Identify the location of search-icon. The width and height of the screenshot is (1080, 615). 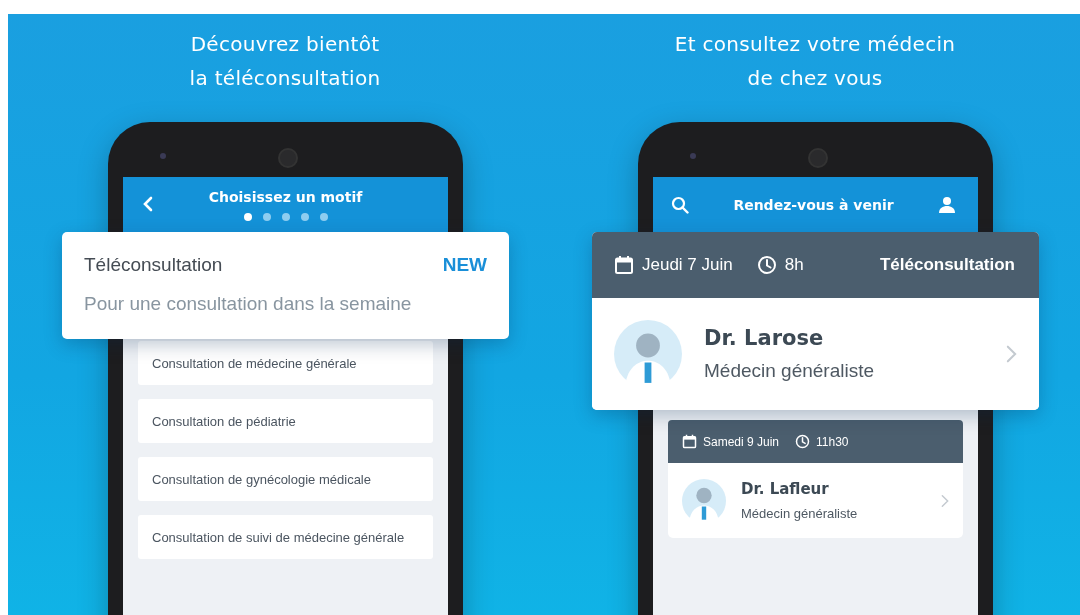
(680, 204).